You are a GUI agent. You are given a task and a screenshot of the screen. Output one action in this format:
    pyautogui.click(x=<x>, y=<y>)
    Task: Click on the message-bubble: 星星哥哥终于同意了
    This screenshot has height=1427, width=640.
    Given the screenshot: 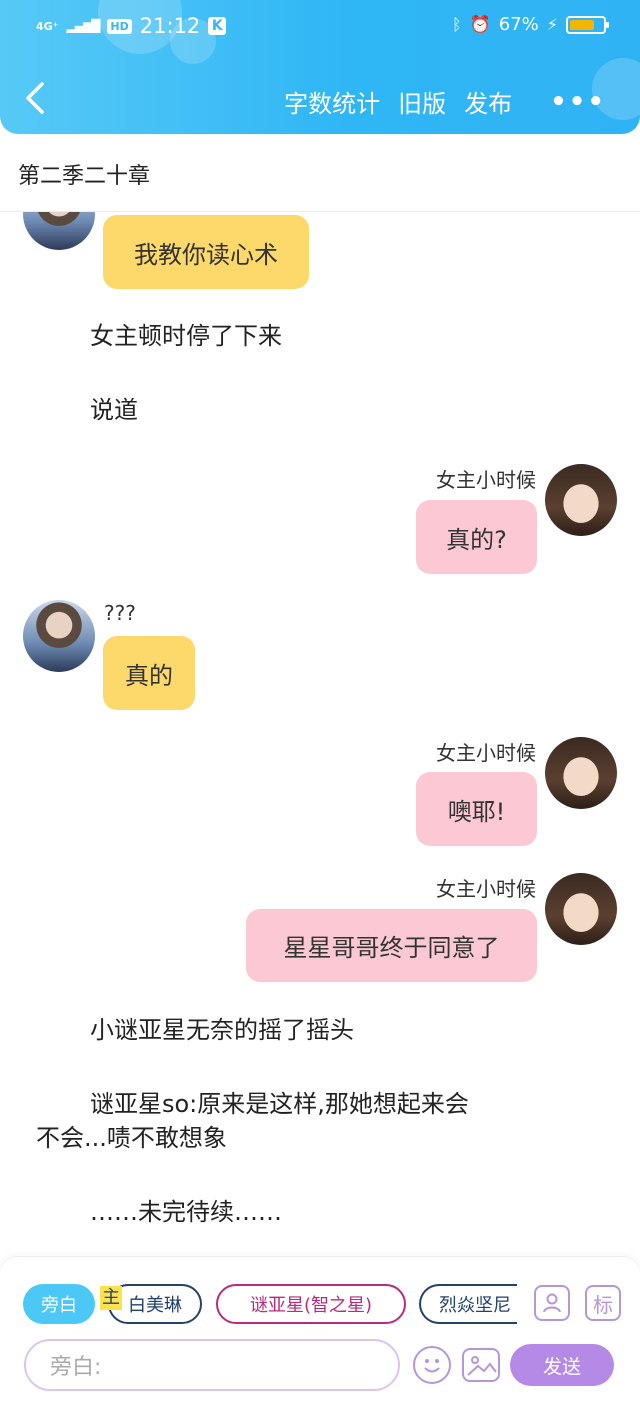 What is the action you would take?
    pyautogui.click(x=391, y=945)
    